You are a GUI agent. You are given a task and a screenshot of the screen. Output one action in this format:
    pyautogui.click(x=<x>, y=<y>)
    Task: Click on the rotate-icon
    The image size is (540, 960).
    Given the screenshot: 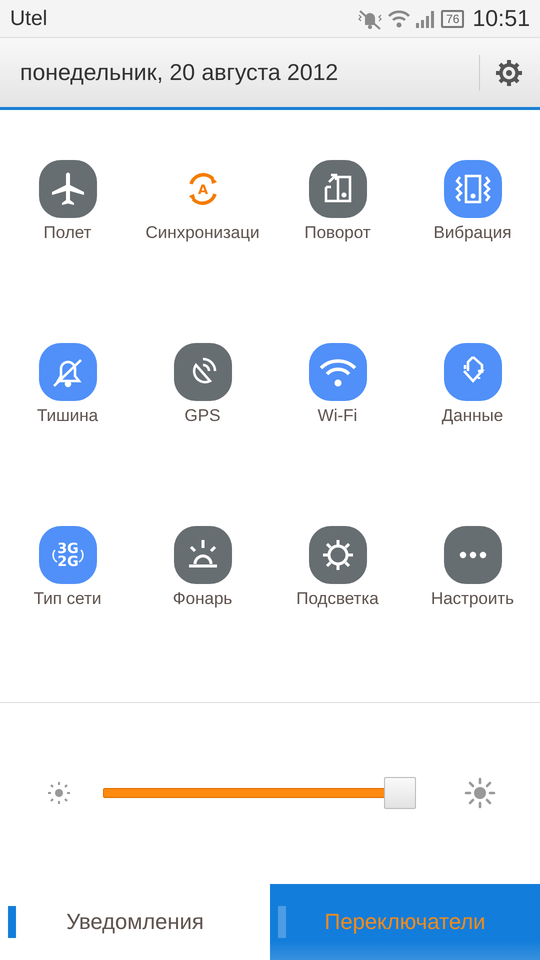 What is the action you would take?
    pyautogui.click(x=337, y=189)
    